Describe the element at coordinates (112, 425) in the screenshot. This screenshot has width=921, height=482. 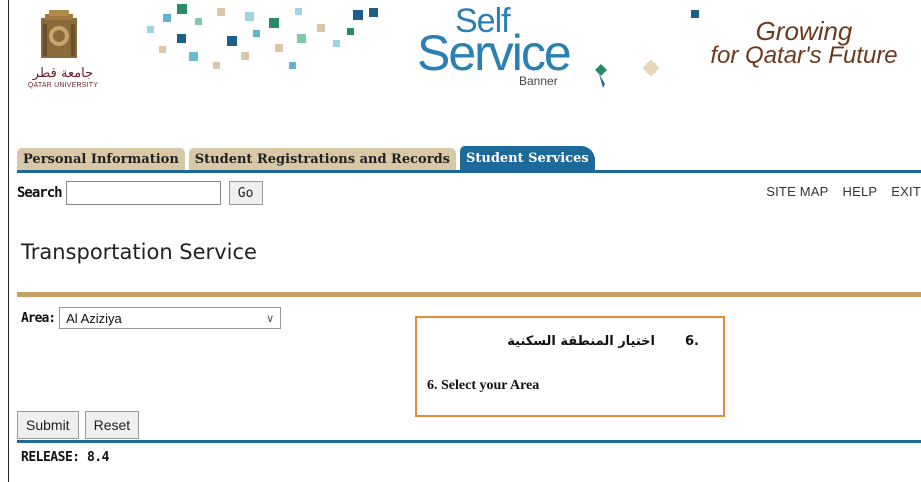
I see `reset-button: Reset` at that location.